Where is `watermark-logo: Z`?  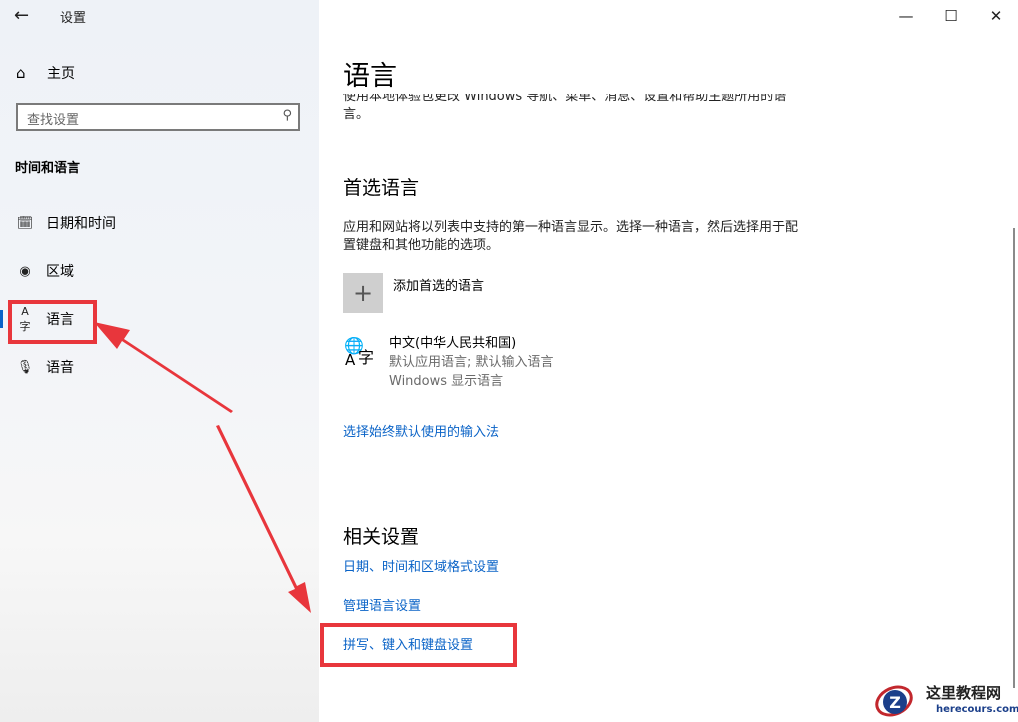
watermark-logo: Z is located at coordinates (894, 701).